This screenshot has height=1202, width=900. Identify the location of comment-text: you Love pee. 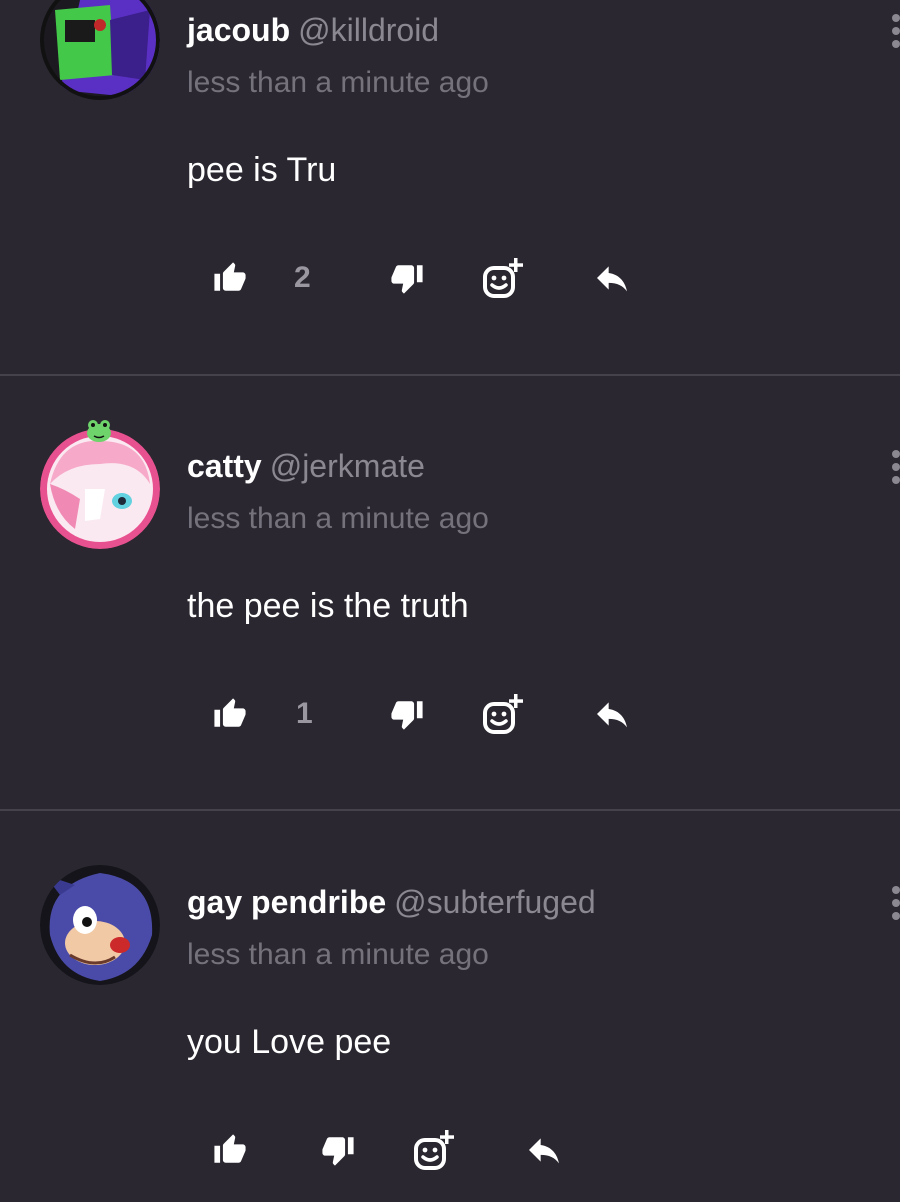
(289, 1042).